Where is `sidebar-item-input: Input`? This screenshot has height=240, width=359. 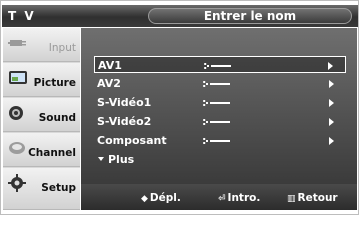 sidebar-item-input: Input is located at coordinates (41, 45).